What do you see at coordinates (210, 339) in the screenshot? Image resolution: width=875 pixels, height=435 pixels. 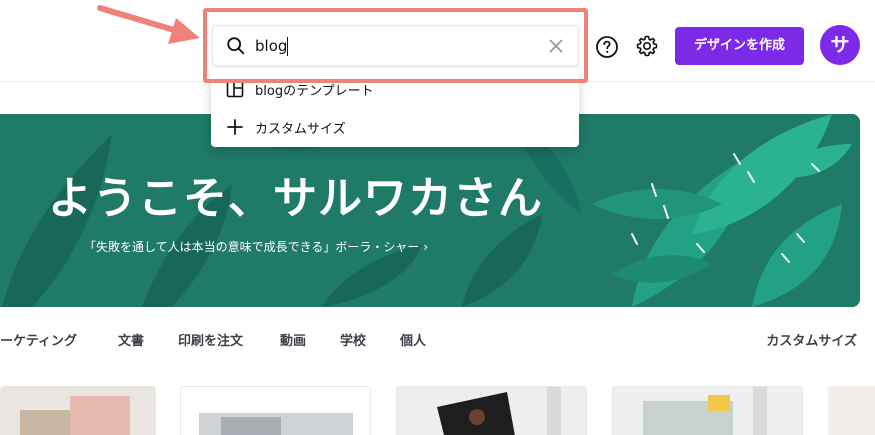 I see `tab-print-order: 印刷を注文` at bounding box center [210, 339].